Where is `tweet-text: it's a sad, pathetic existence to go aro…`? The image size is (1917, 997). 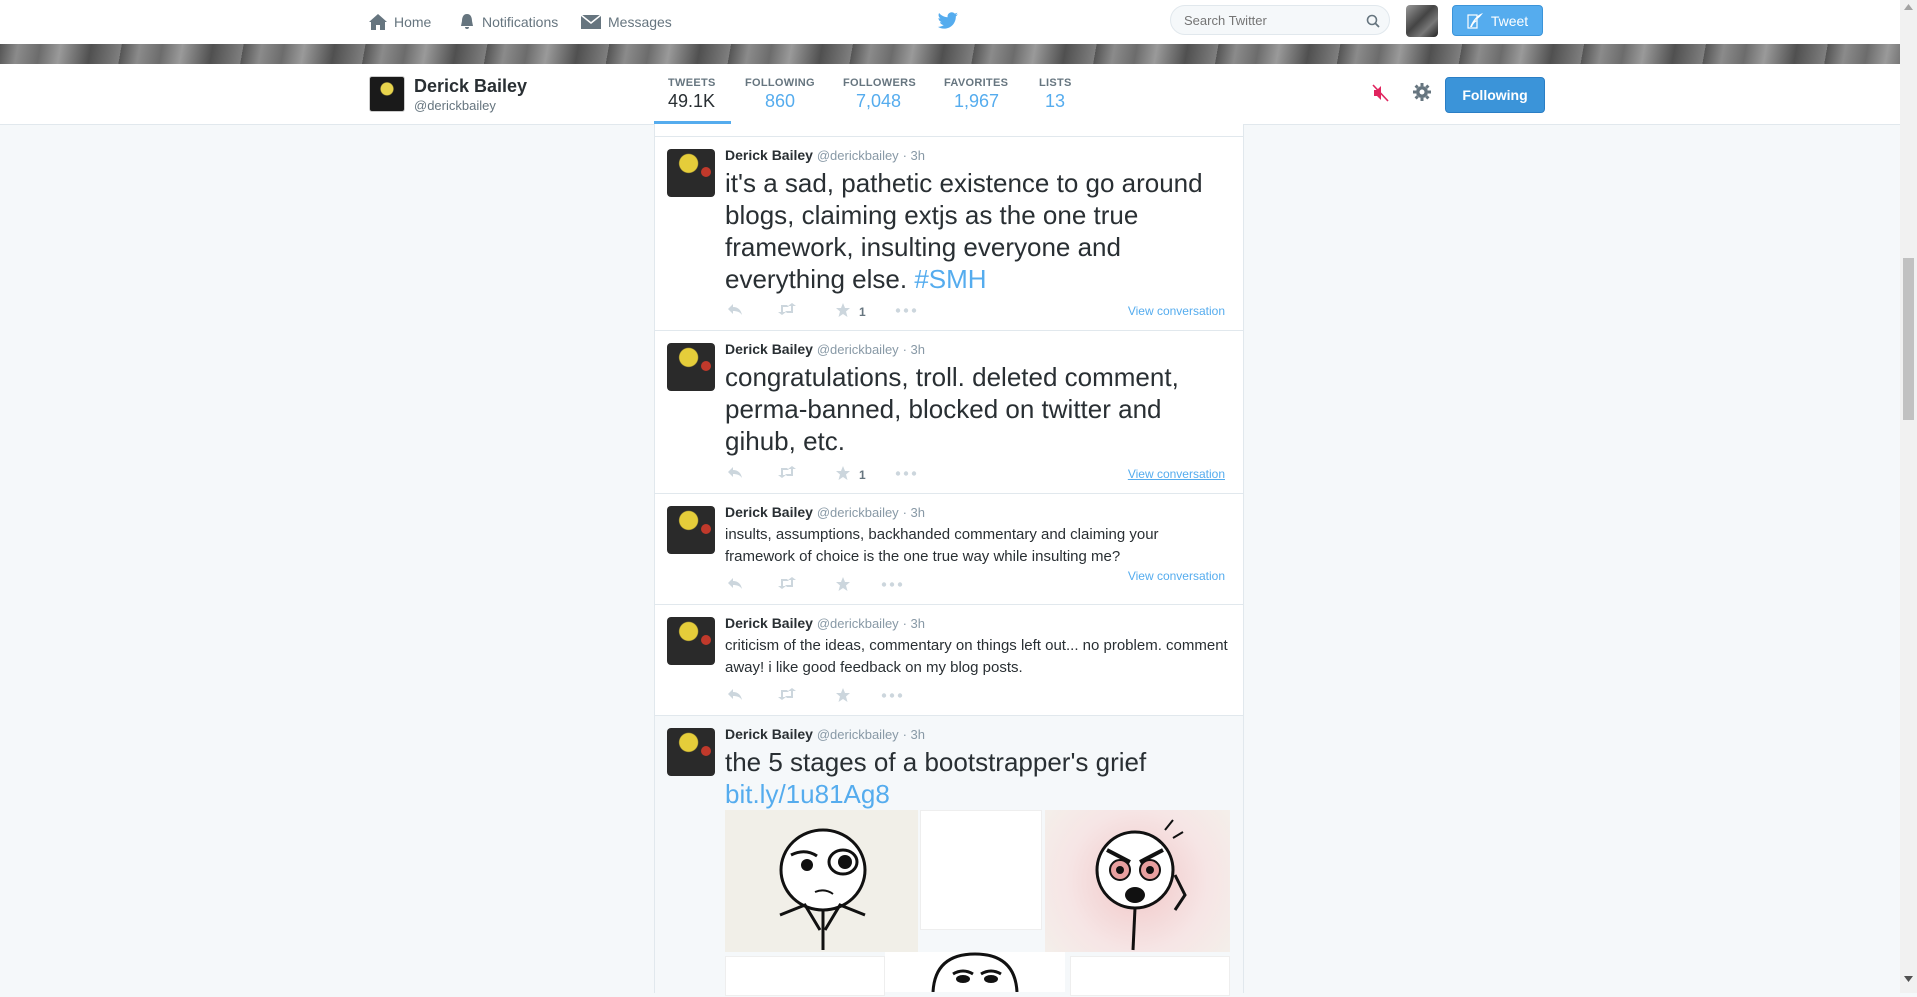 tweet-text: it's a sad, pathetic existence to go aro… is located at coordinates (977, 231).